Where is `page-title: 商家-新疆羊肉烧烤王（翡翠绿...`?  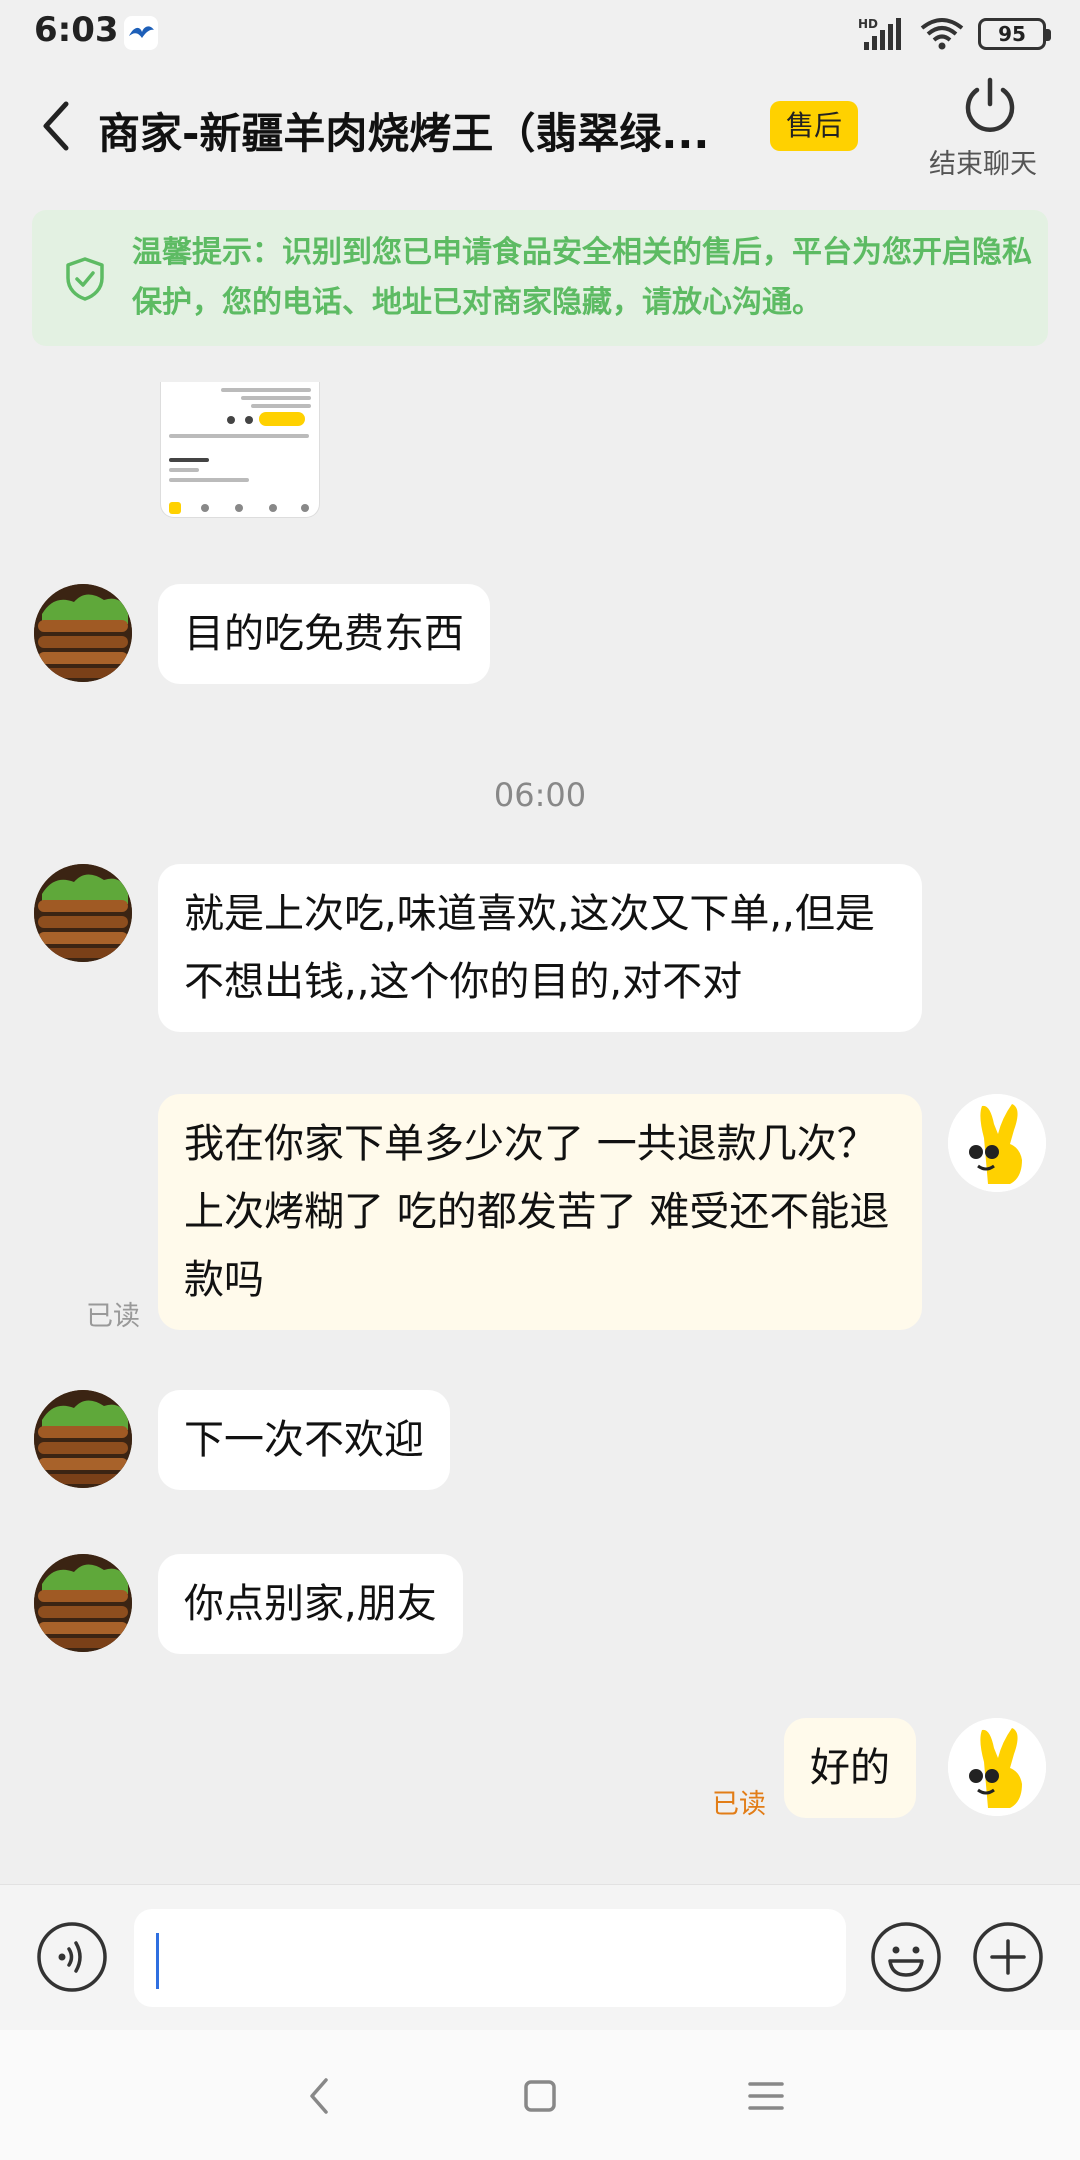 page-title: 商家-新疆羊肉烧烤王（翡翠绿... is located at coordinates (404, 133).